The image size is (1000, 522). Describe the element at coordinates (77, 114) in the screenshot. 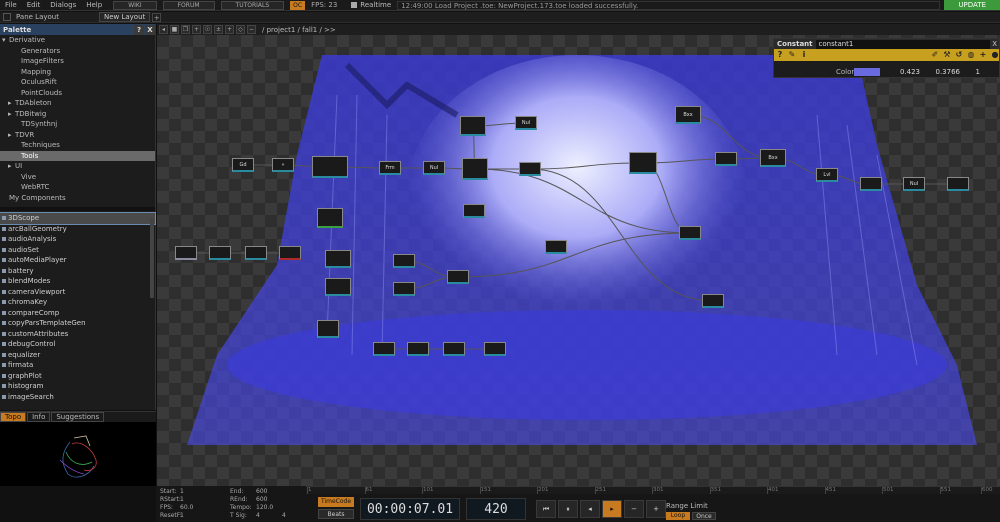

I see `palette-tree-item: ▸ TDBitwig` at that location.